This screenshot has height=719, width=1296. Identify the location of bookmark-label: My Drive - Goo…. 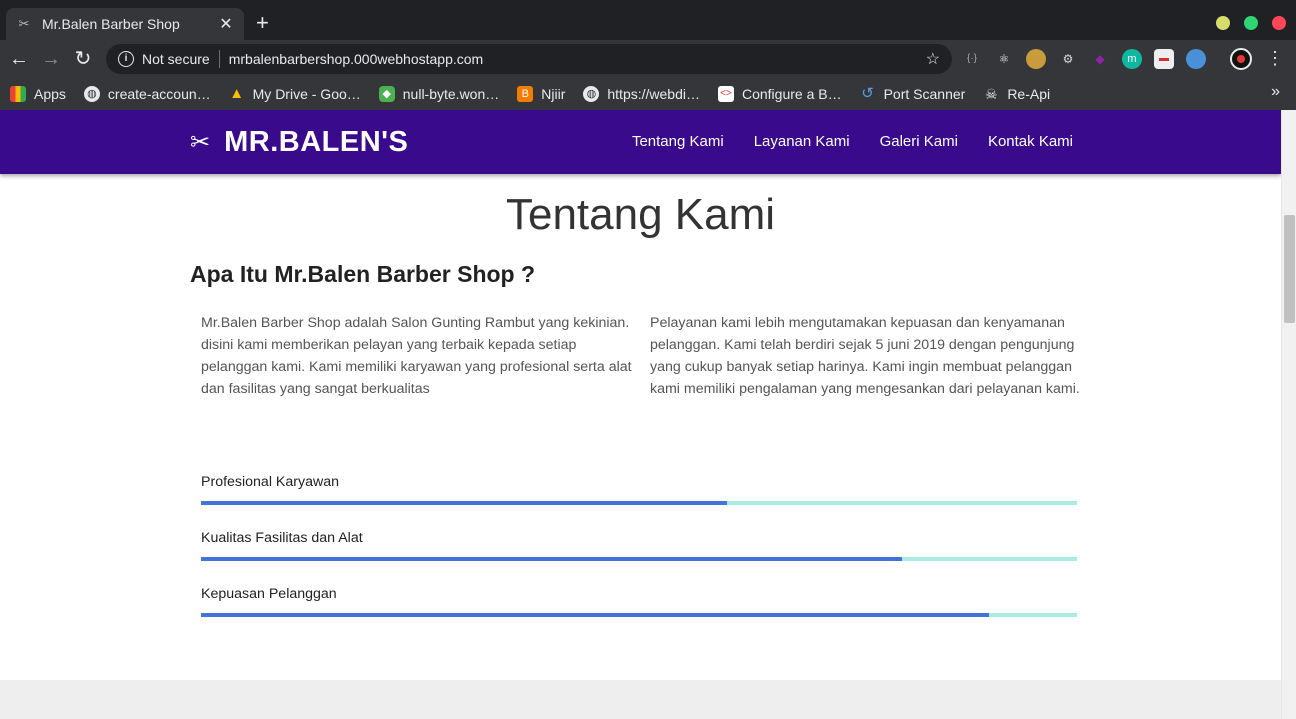
(306, 94).